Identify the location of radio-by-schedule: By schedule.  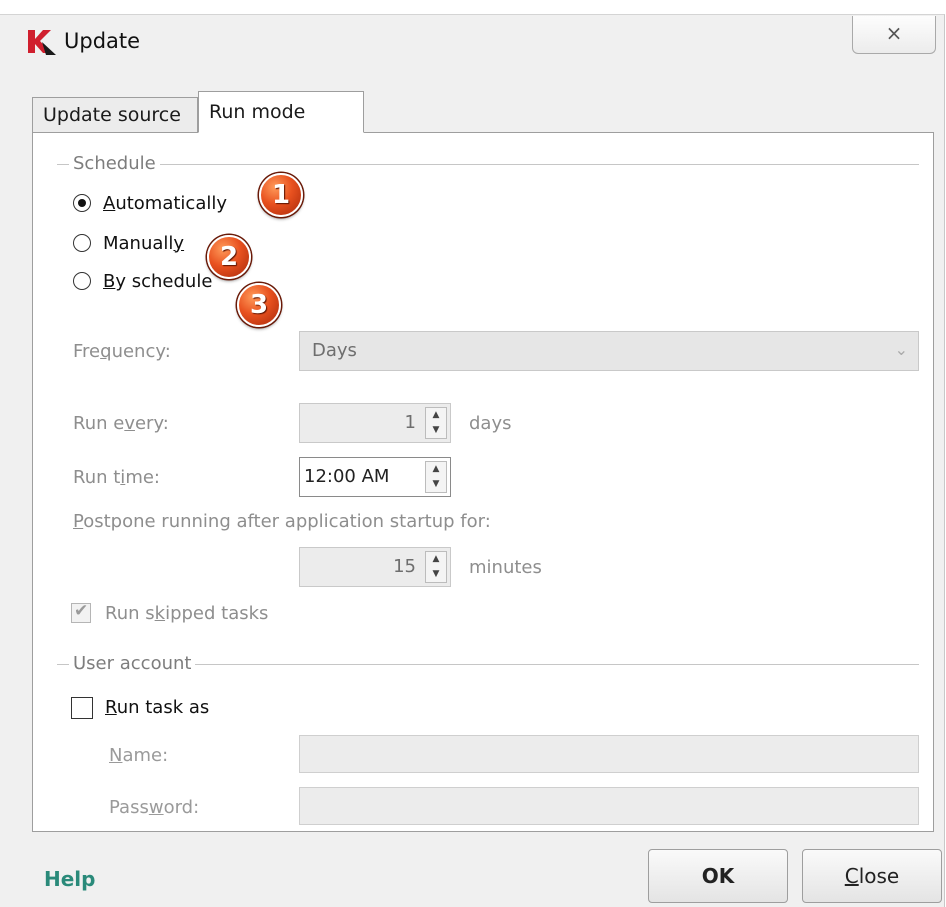
(142, 281).